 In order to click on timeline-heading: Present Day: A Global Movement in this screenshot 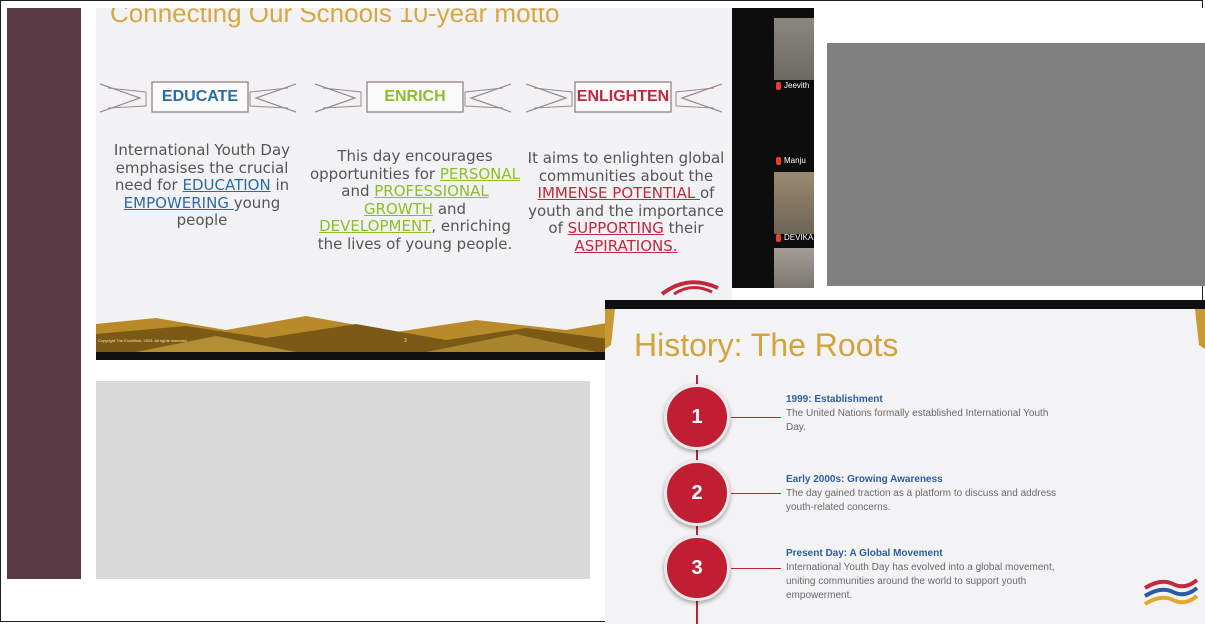, I will do `click(864, 553)`.